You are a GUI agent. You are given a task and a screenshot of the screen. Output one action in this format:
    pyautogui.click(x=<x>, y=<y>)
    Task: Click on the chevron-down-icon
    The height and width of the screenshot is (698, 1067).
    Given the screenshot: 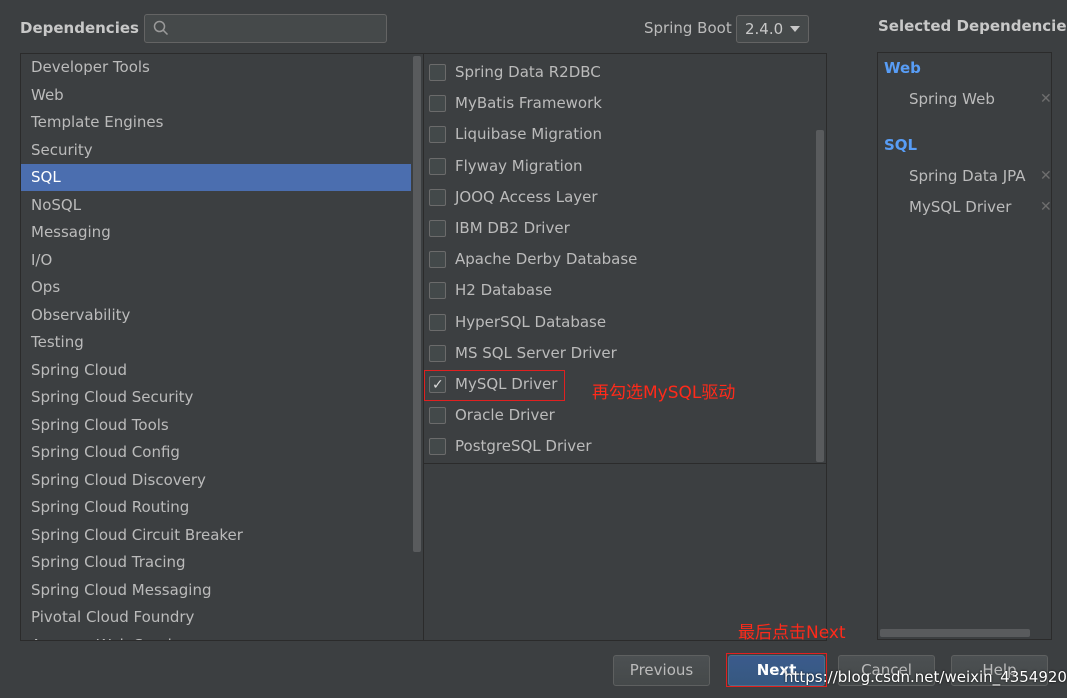 What is the action you would take?
    pyautogui.click(x=795, y=29)
    